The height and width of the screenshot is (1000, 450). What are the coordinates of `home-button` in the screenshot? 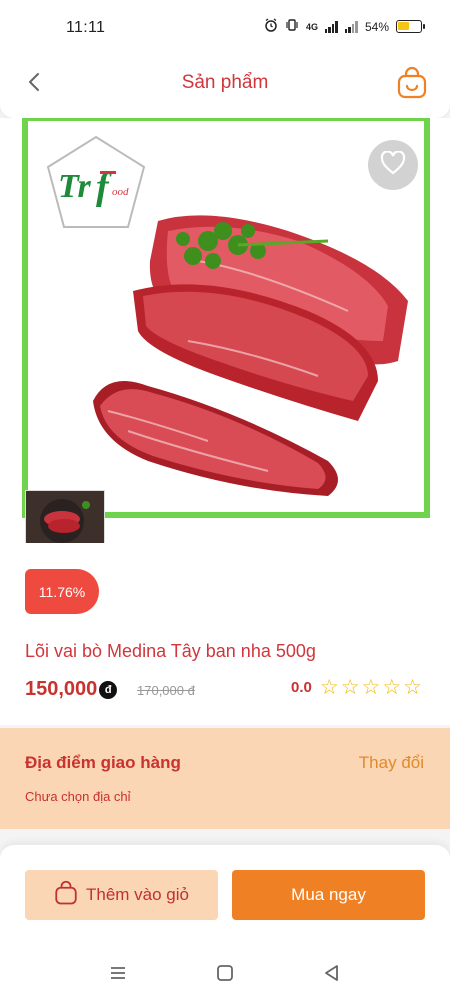 It's located at (225, 973).